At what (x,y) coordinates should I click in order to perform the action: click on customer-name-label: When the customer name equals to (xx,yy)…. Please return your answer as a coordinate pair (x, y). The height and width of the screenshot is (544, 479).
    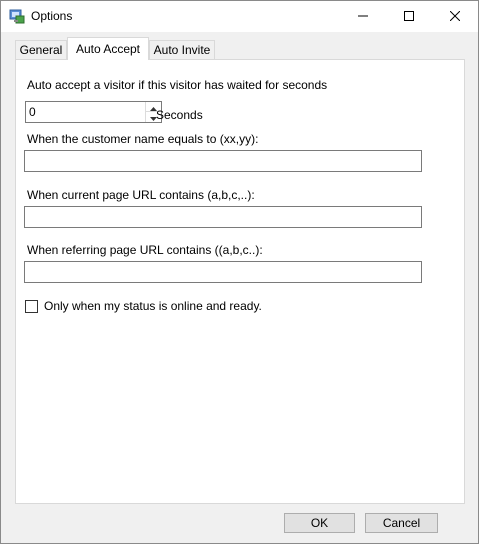
    Looking at the image, I should click on (143, 139).